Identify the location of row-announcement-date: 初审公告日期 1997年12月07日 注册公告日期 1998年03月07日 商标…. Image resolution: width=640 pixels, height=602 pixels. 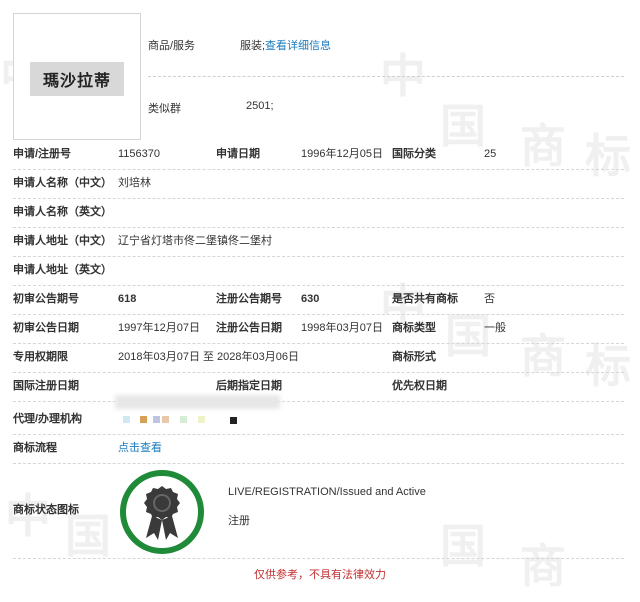
(318, 329).